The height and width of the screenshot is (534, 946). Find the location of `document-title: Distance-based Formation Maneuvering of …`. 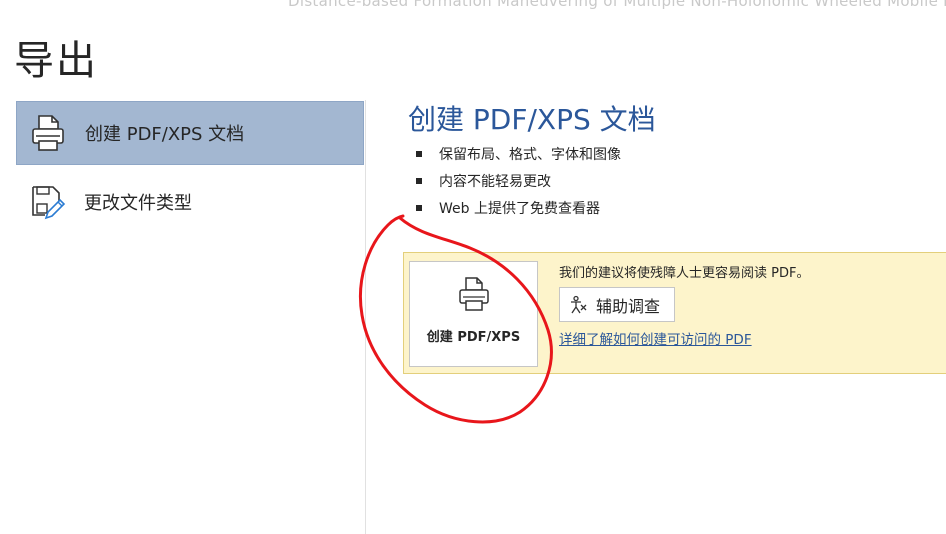

document-title: Distance-based Formation Maneuvering of … is located at coordinates (617, 5).